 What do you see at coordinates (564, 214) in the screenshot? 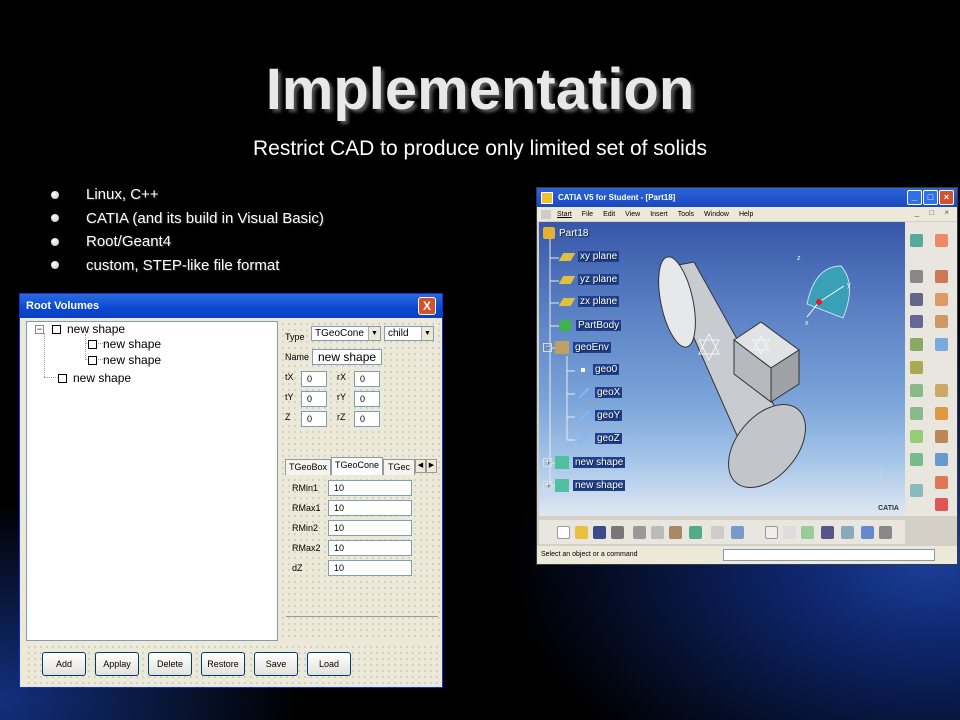
I see `menu-start: Start` at bounding box center [564, 214].